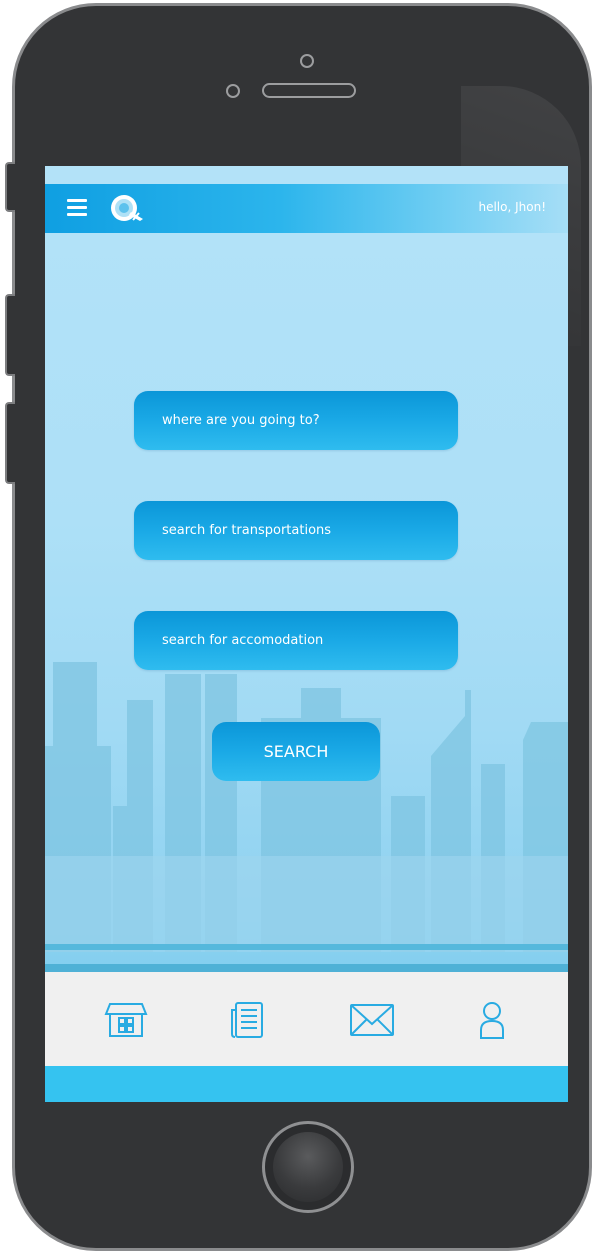  Describe the element at coordinates (372, 1020) in the screenshot. I see `mail-icon` at that location.